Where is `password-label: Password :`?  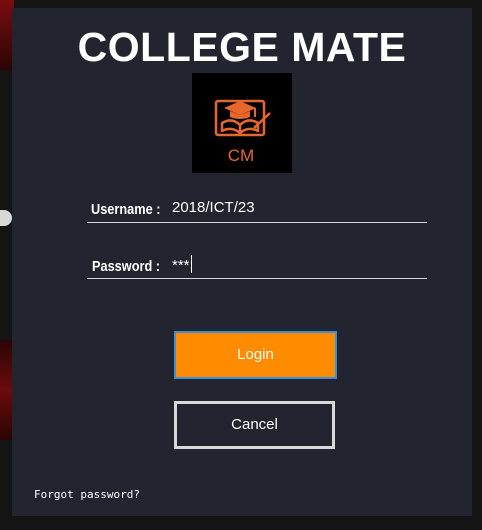
password-label: Password : is located at coordinates (126, 266).